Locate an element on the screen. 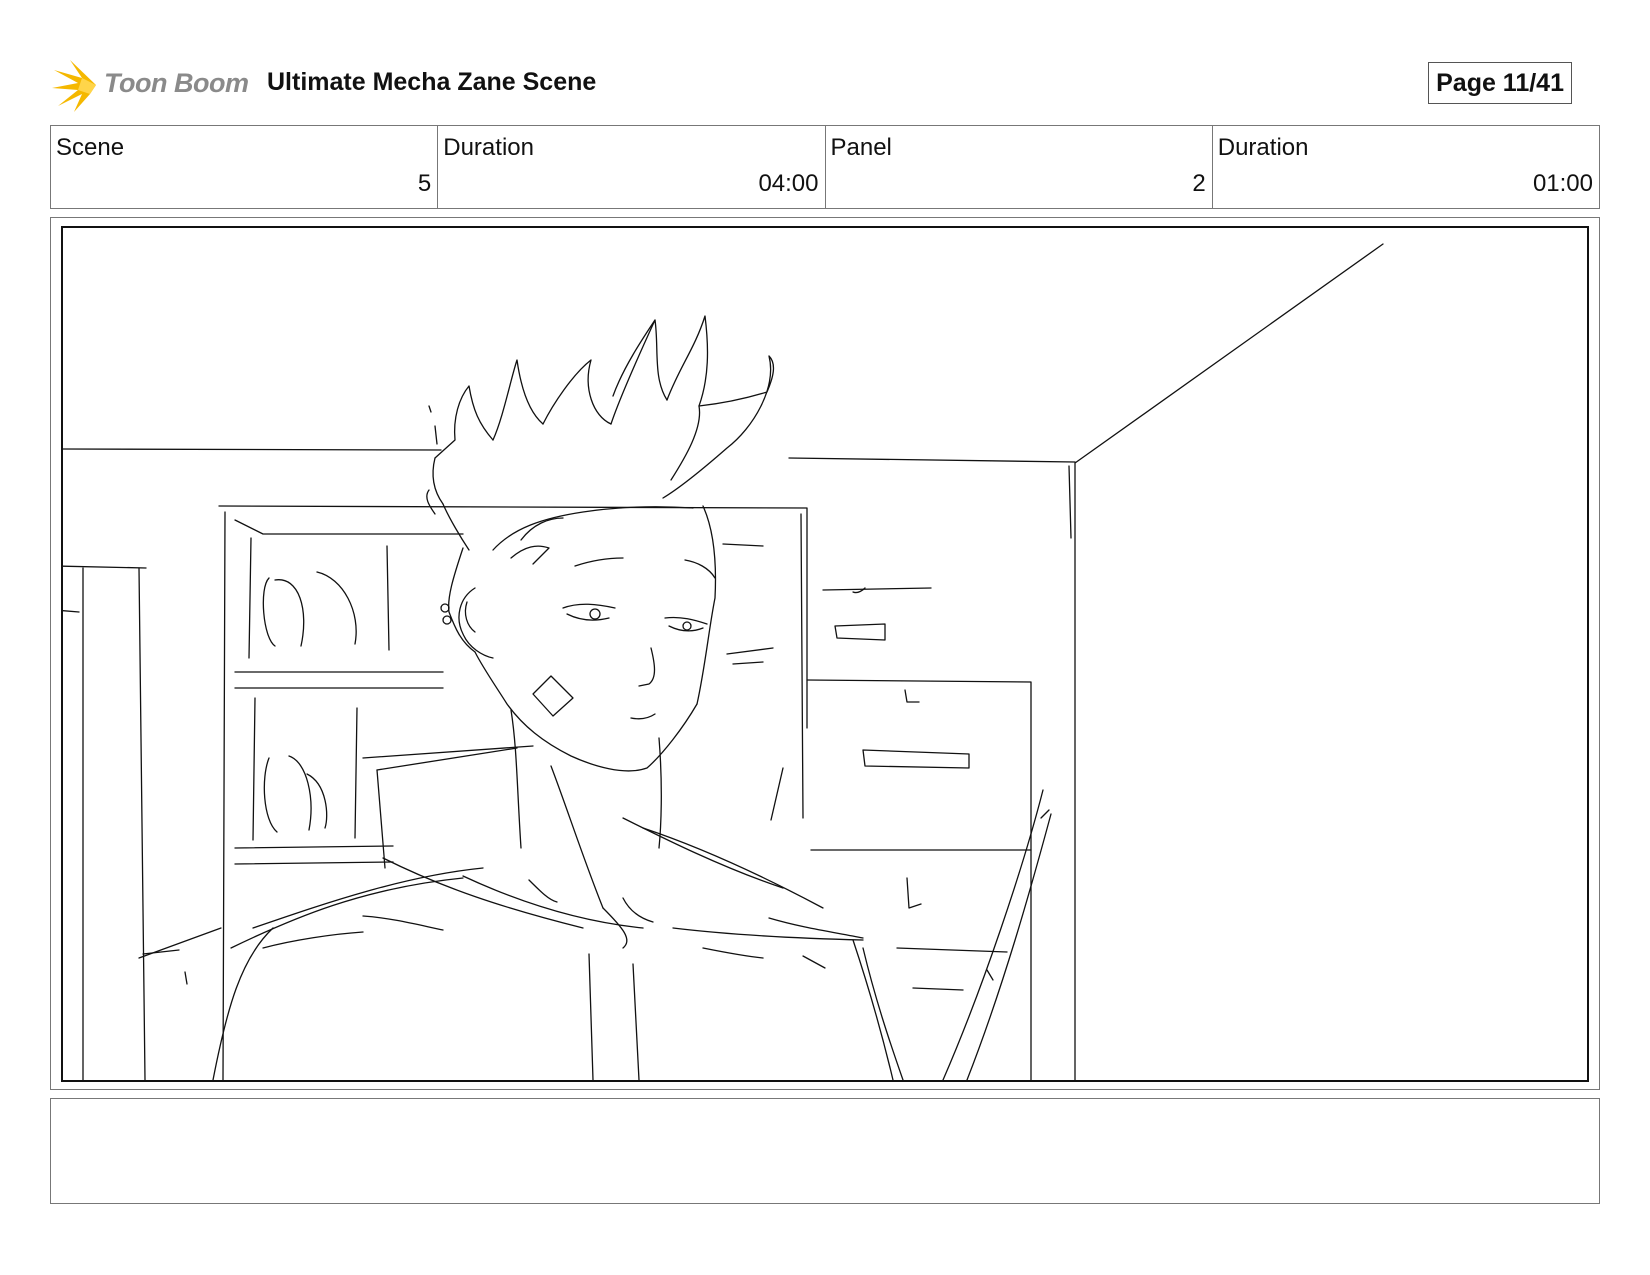 The height and width of the screenshot is (1275, 1650). panel-label: Panel is located at coordinates (861, 147).